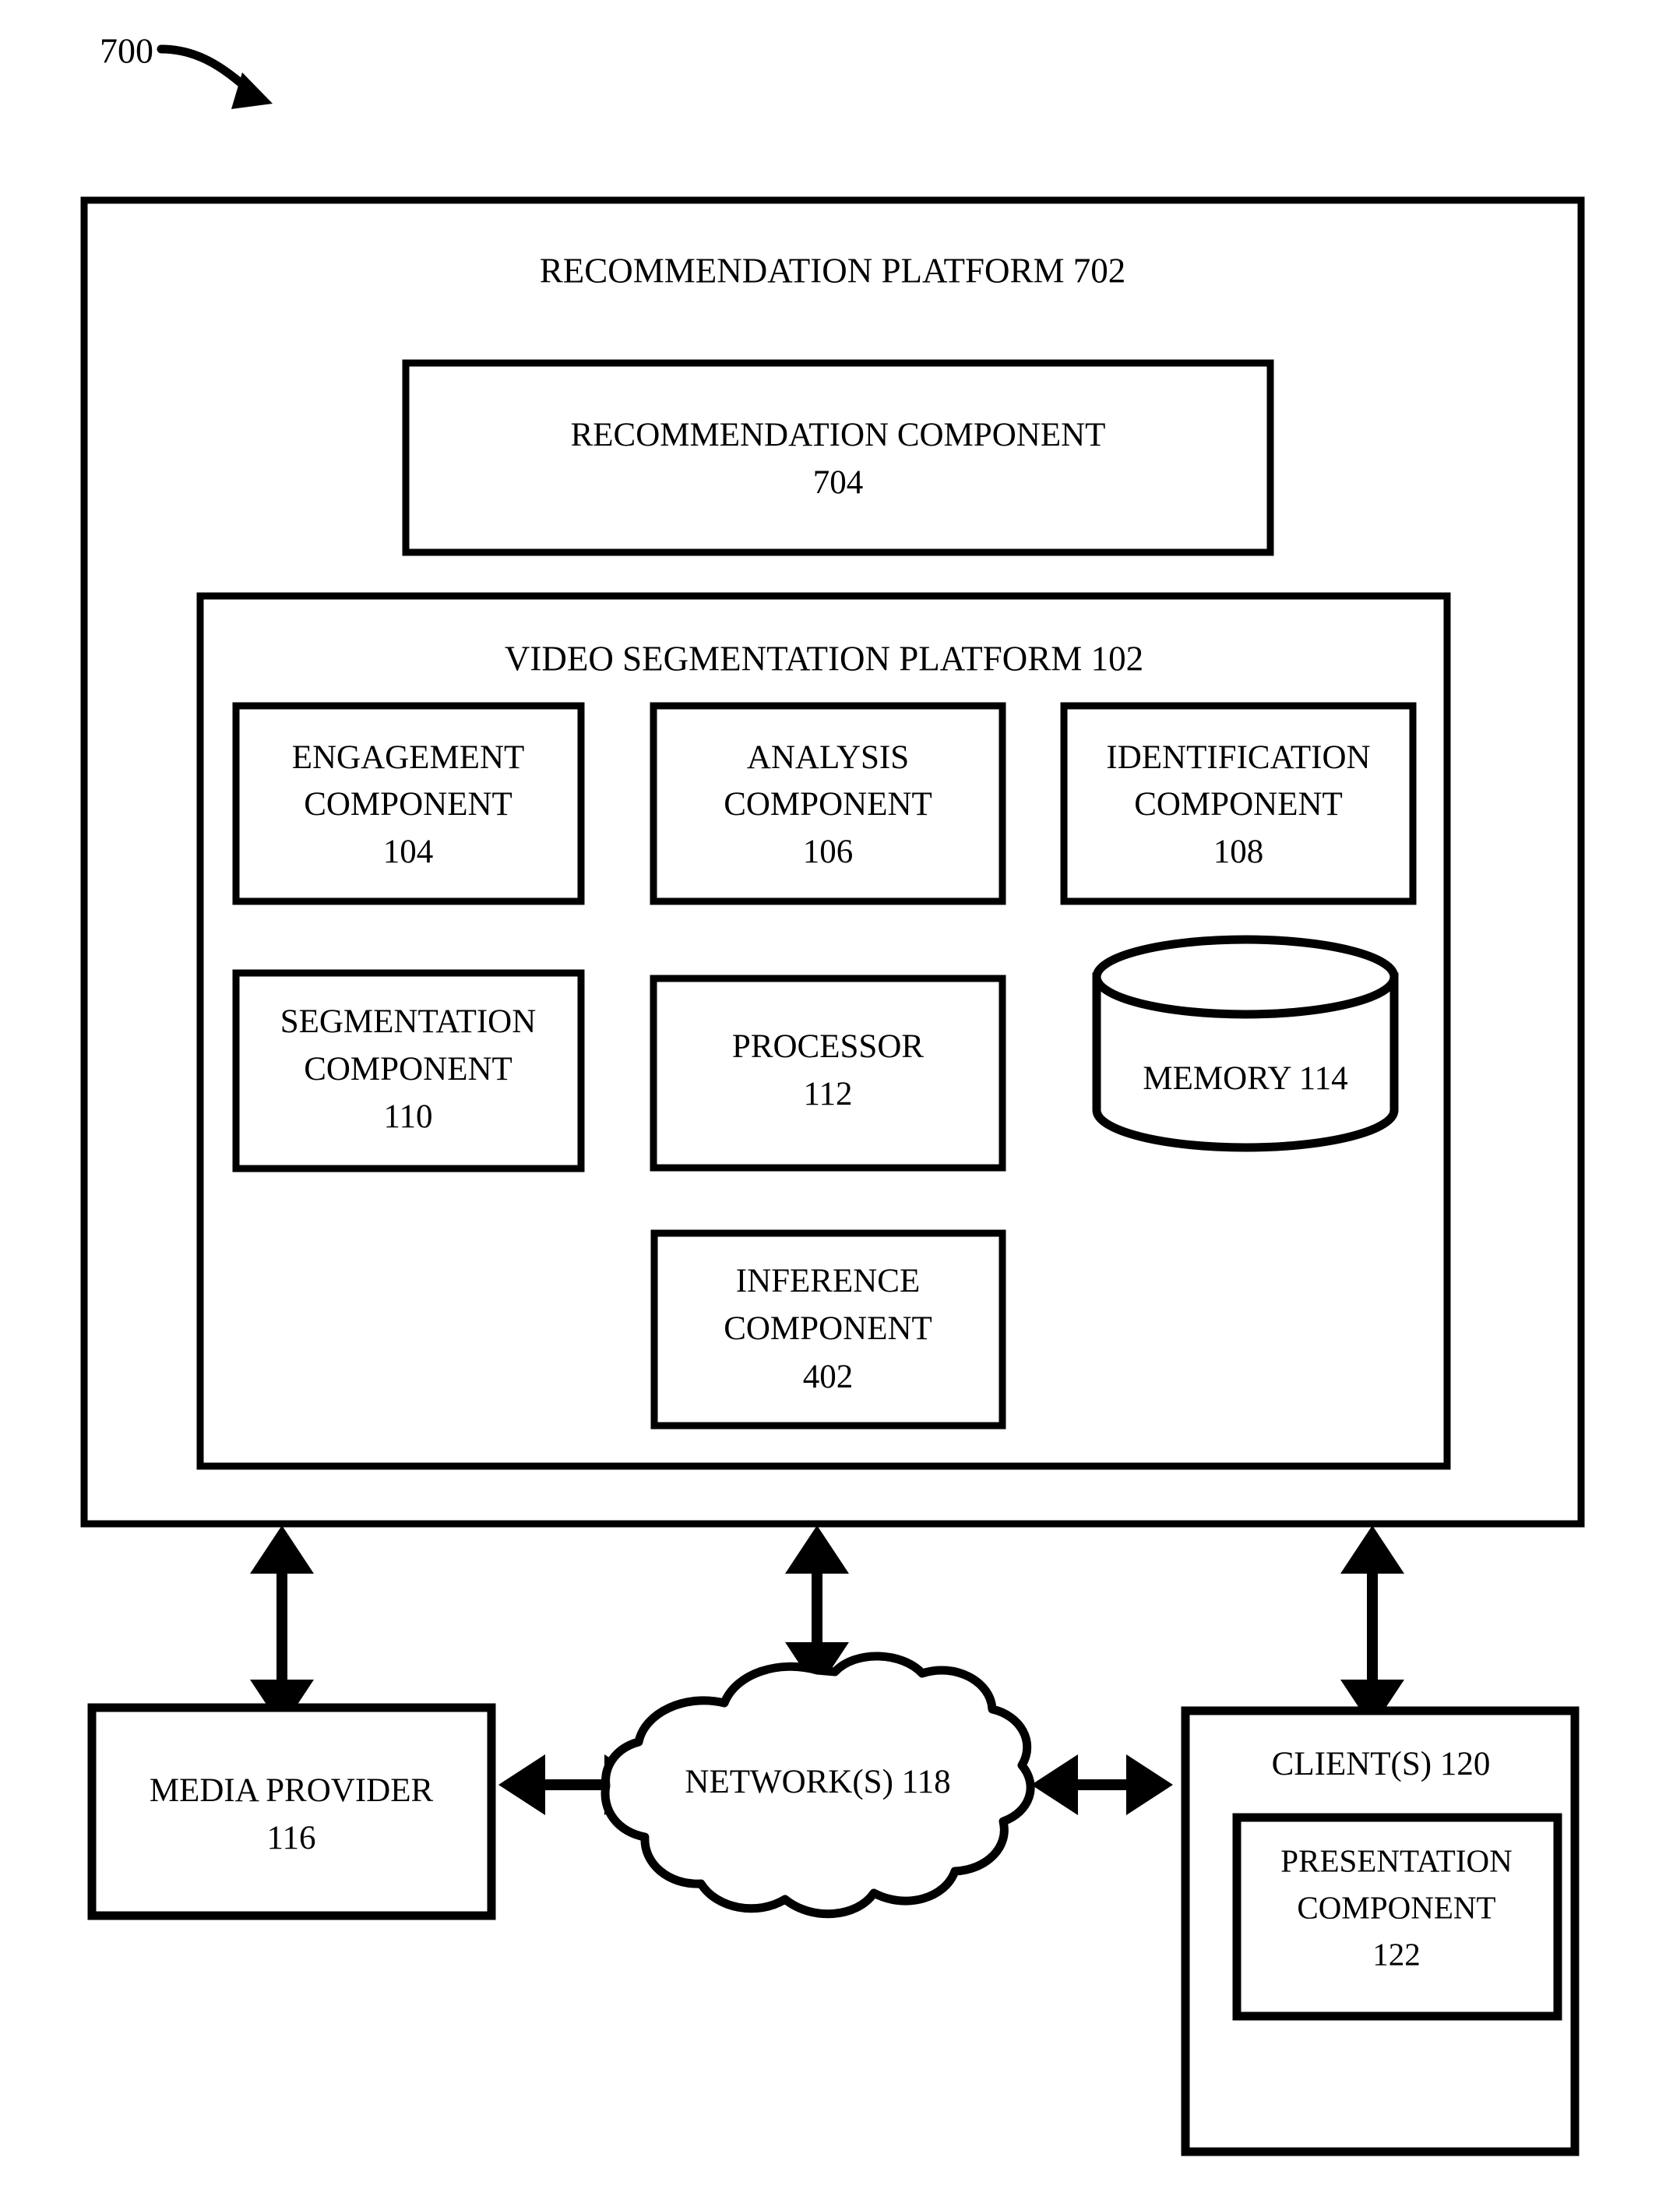 The width and height of the screenshot is (1680, 2200). Describe the element at coordinates (292, 1790) in the screenshot. I see `media-provider-line1: MEDIA PROVIDER` at that location.